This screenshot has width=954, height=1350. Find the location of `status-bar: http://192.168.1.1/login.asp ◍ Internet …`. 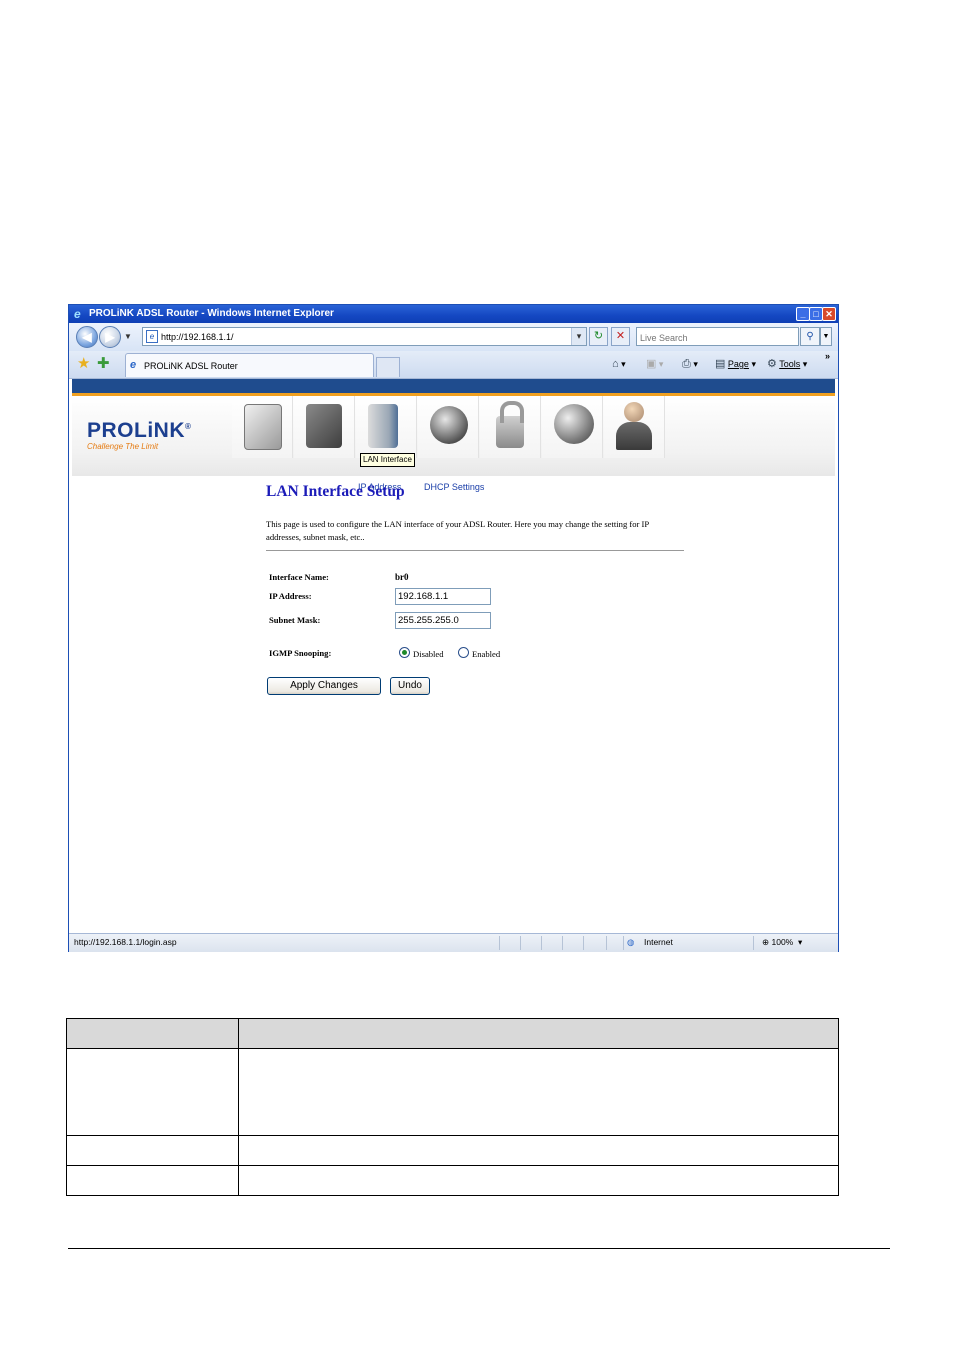

status-bar: http://192.168.1.1/login.asp ◍ Internet … is located at coordinates (453, 942).